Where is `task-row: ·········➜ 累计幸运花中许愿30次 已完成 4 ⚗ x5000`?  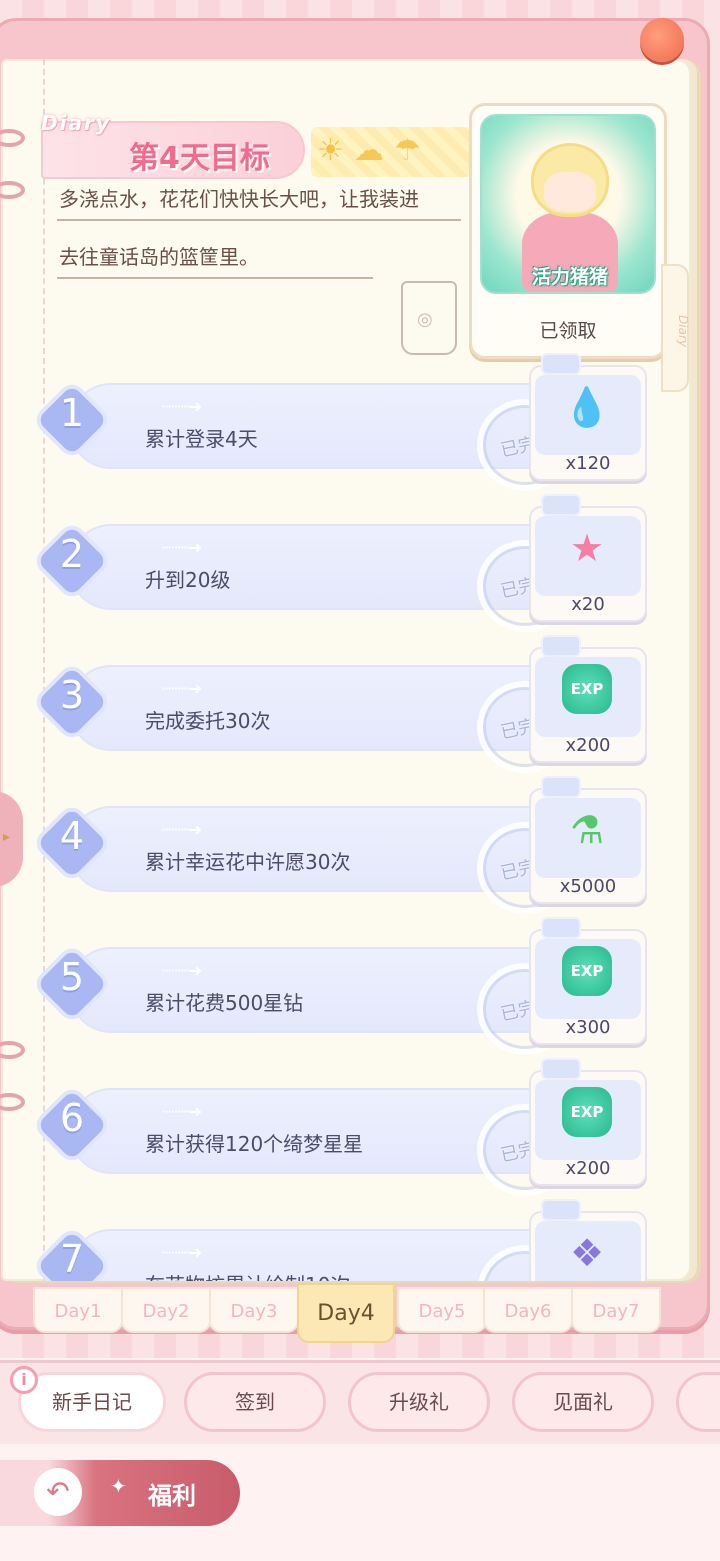 task-row: ·········➜ 累计幸运花中许愿30次 已完成 4 ⚗ x5000 is located at coordinates (343, 845).